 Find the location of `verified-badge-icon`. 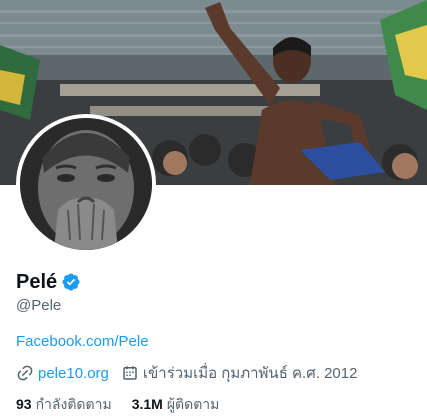

verified-badge-icon is located at coordinates (71, 282).